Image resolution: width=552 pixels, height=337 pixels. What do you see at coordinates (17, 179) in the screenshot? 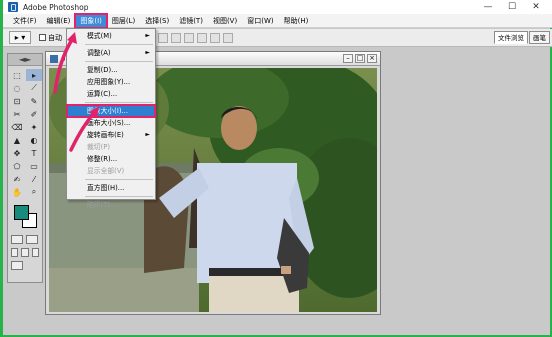
I see `notes-tool-icon: ✍` at bounding box center [17, 179].